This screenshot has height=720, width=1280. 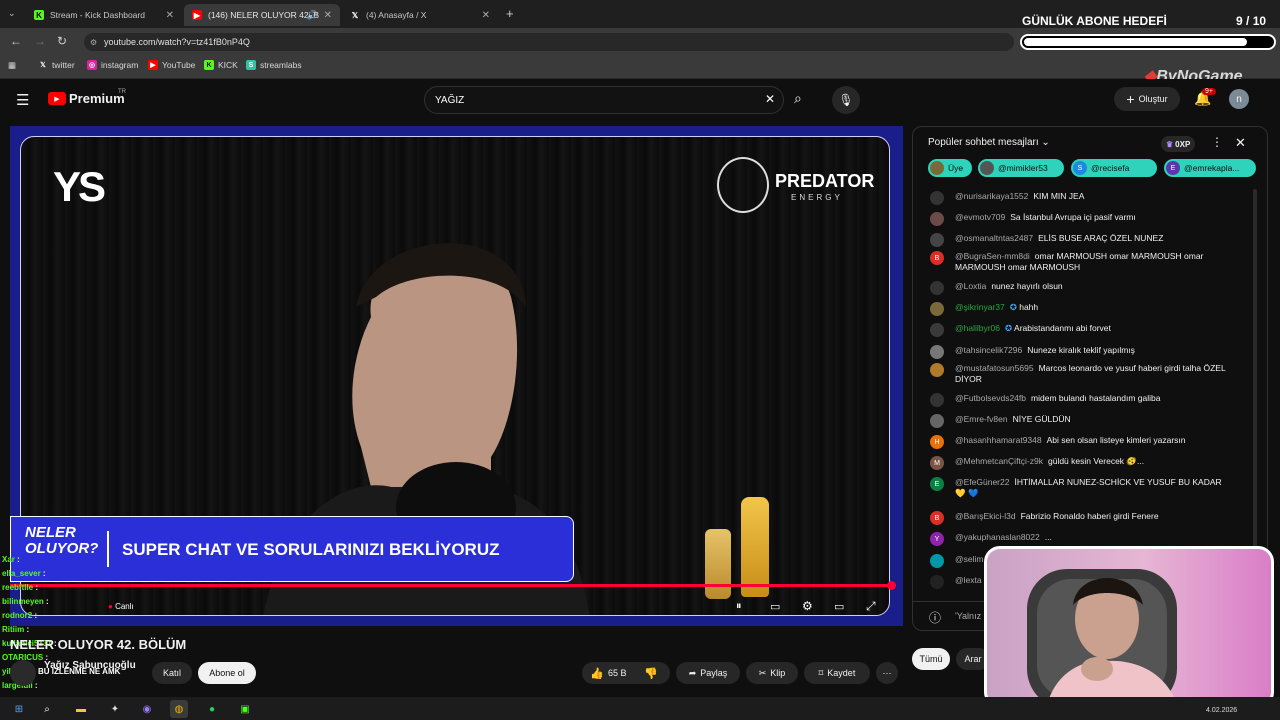 What do you see at coordinates (969, 559) in the screenshot?
I see `chat-author: @selim` at bounding box center [969, 559].